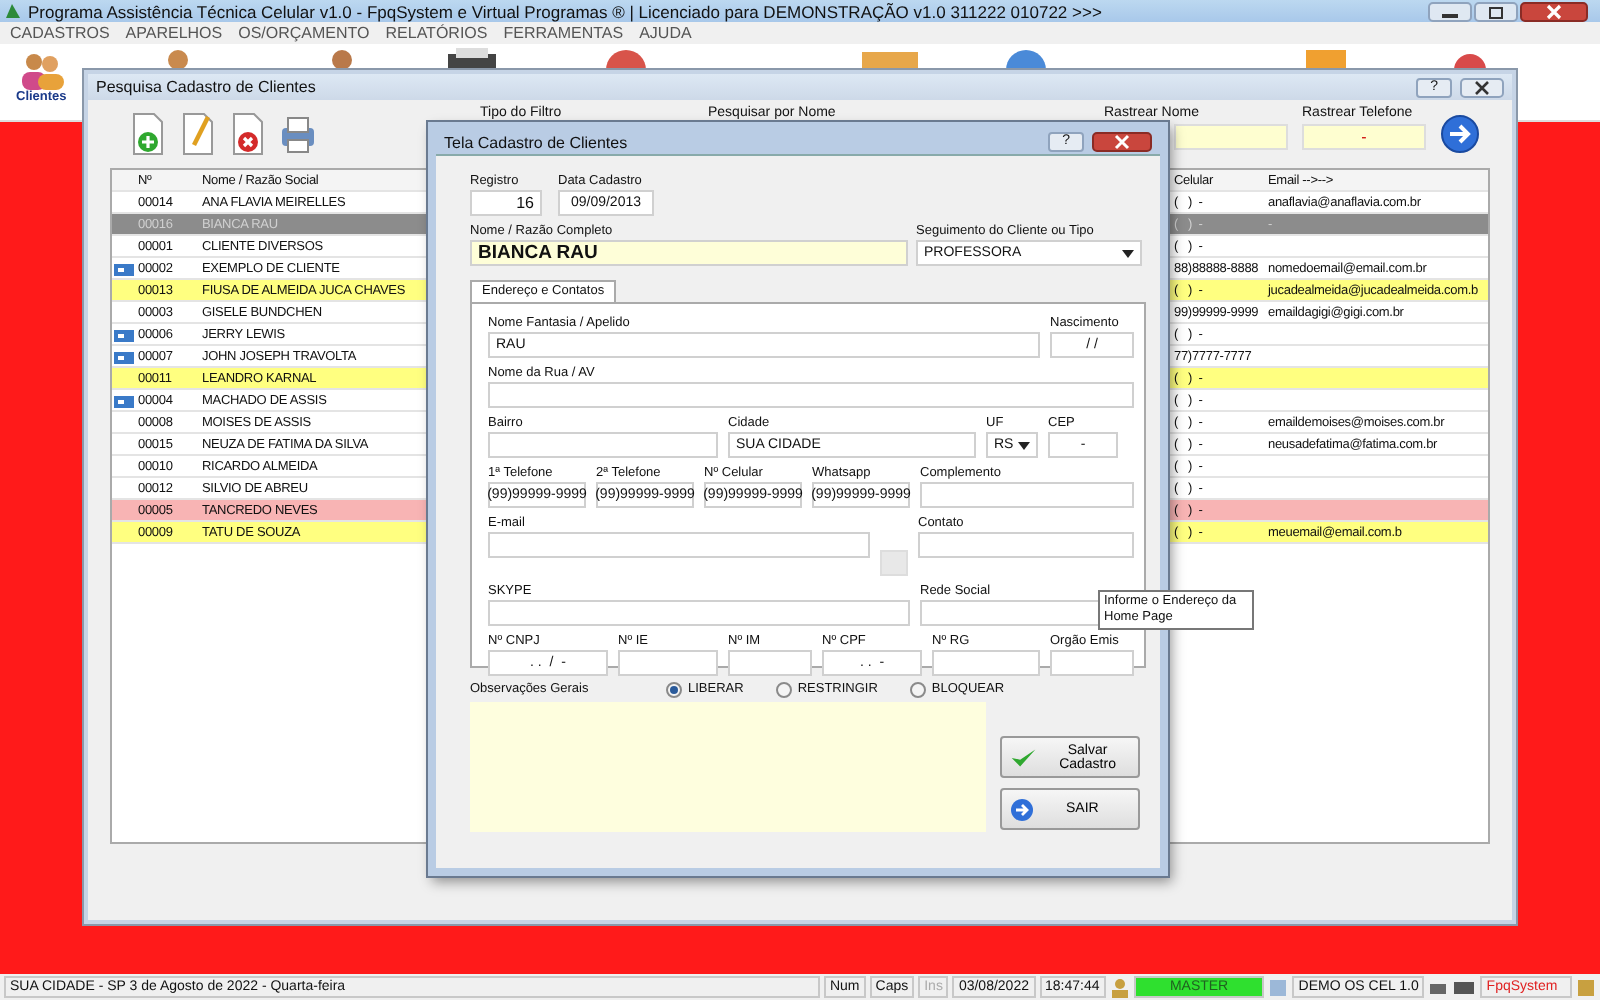 This screenshot has width=1600, height=1000. What do you see at coordinates (565, 11) in the screenshot?
I see `window-title: Programa Assistência Técnica Celular v1.0 - FpqSystem e Virtual Programas ® | Licenciado para DEMONSTRAÇÃO v1.0 311222 010722 >>>` at bounding box center [565, 11].